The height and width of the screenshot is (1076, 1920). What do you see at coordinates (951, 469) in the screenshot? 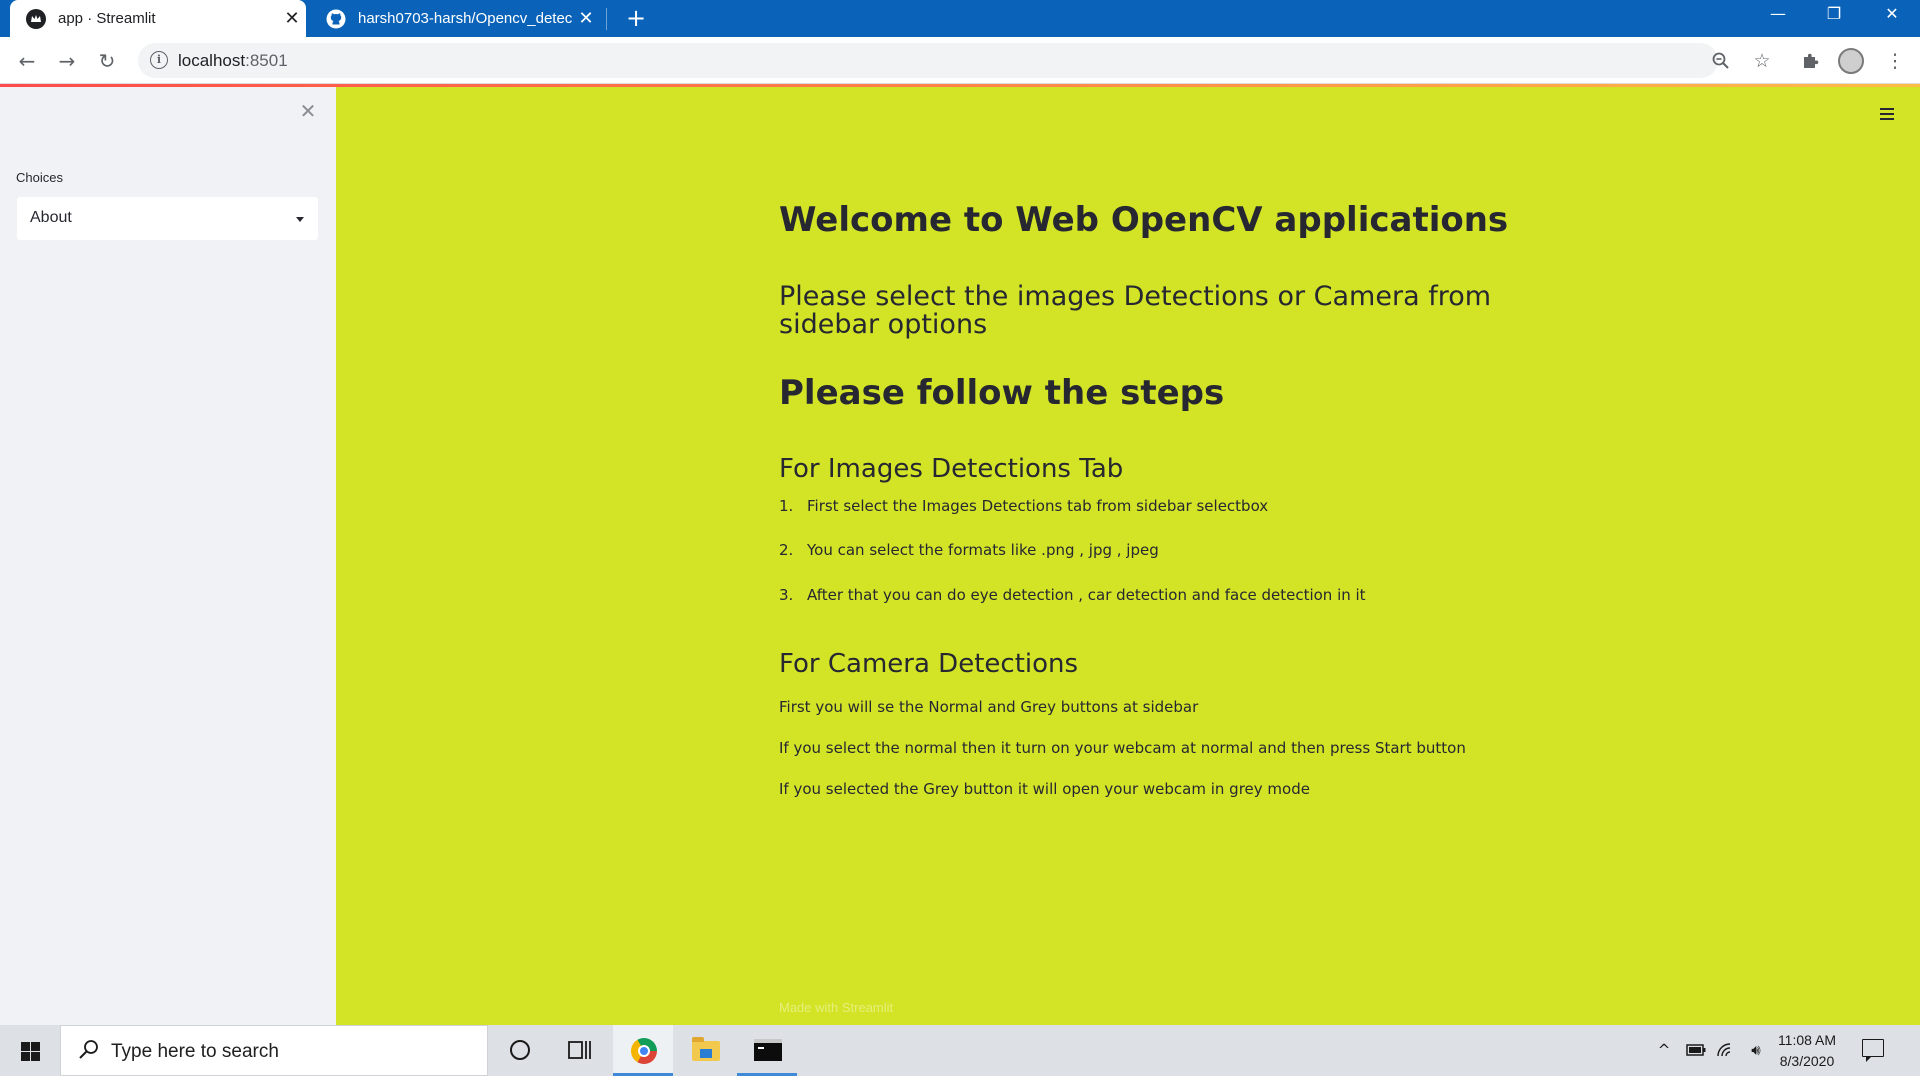
I see `images-detections-heading: For Images Detections Tab` at bounding box center [951, 469].